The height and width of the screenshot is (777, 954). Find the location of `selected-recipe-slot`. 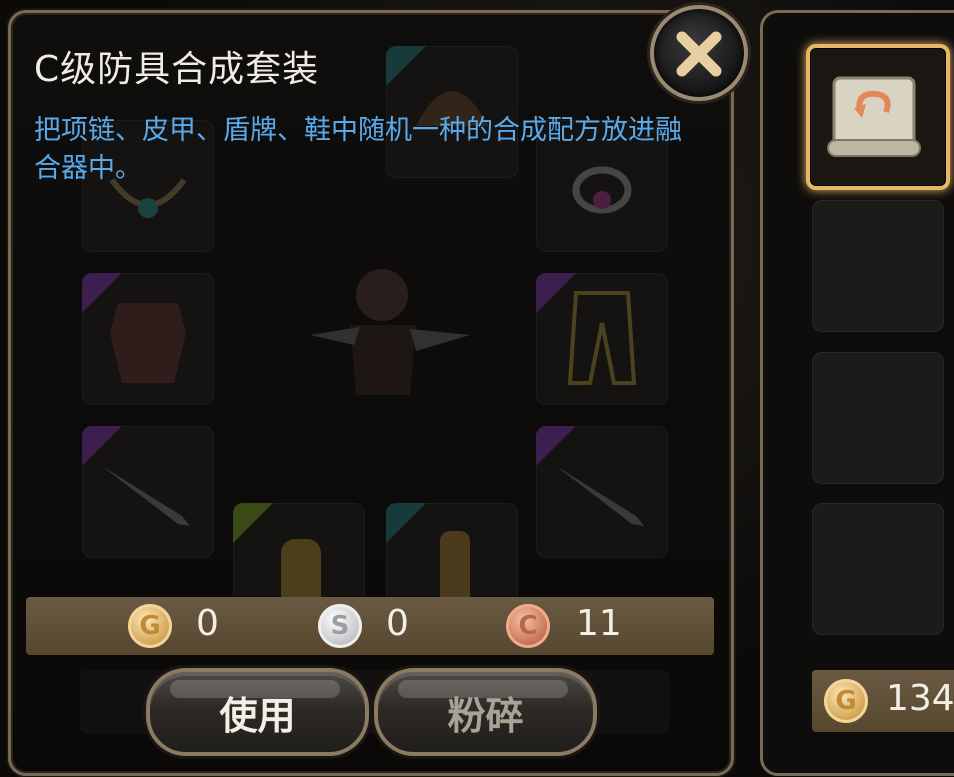

selected-recipe-slot is located at coordinates (878, 117).